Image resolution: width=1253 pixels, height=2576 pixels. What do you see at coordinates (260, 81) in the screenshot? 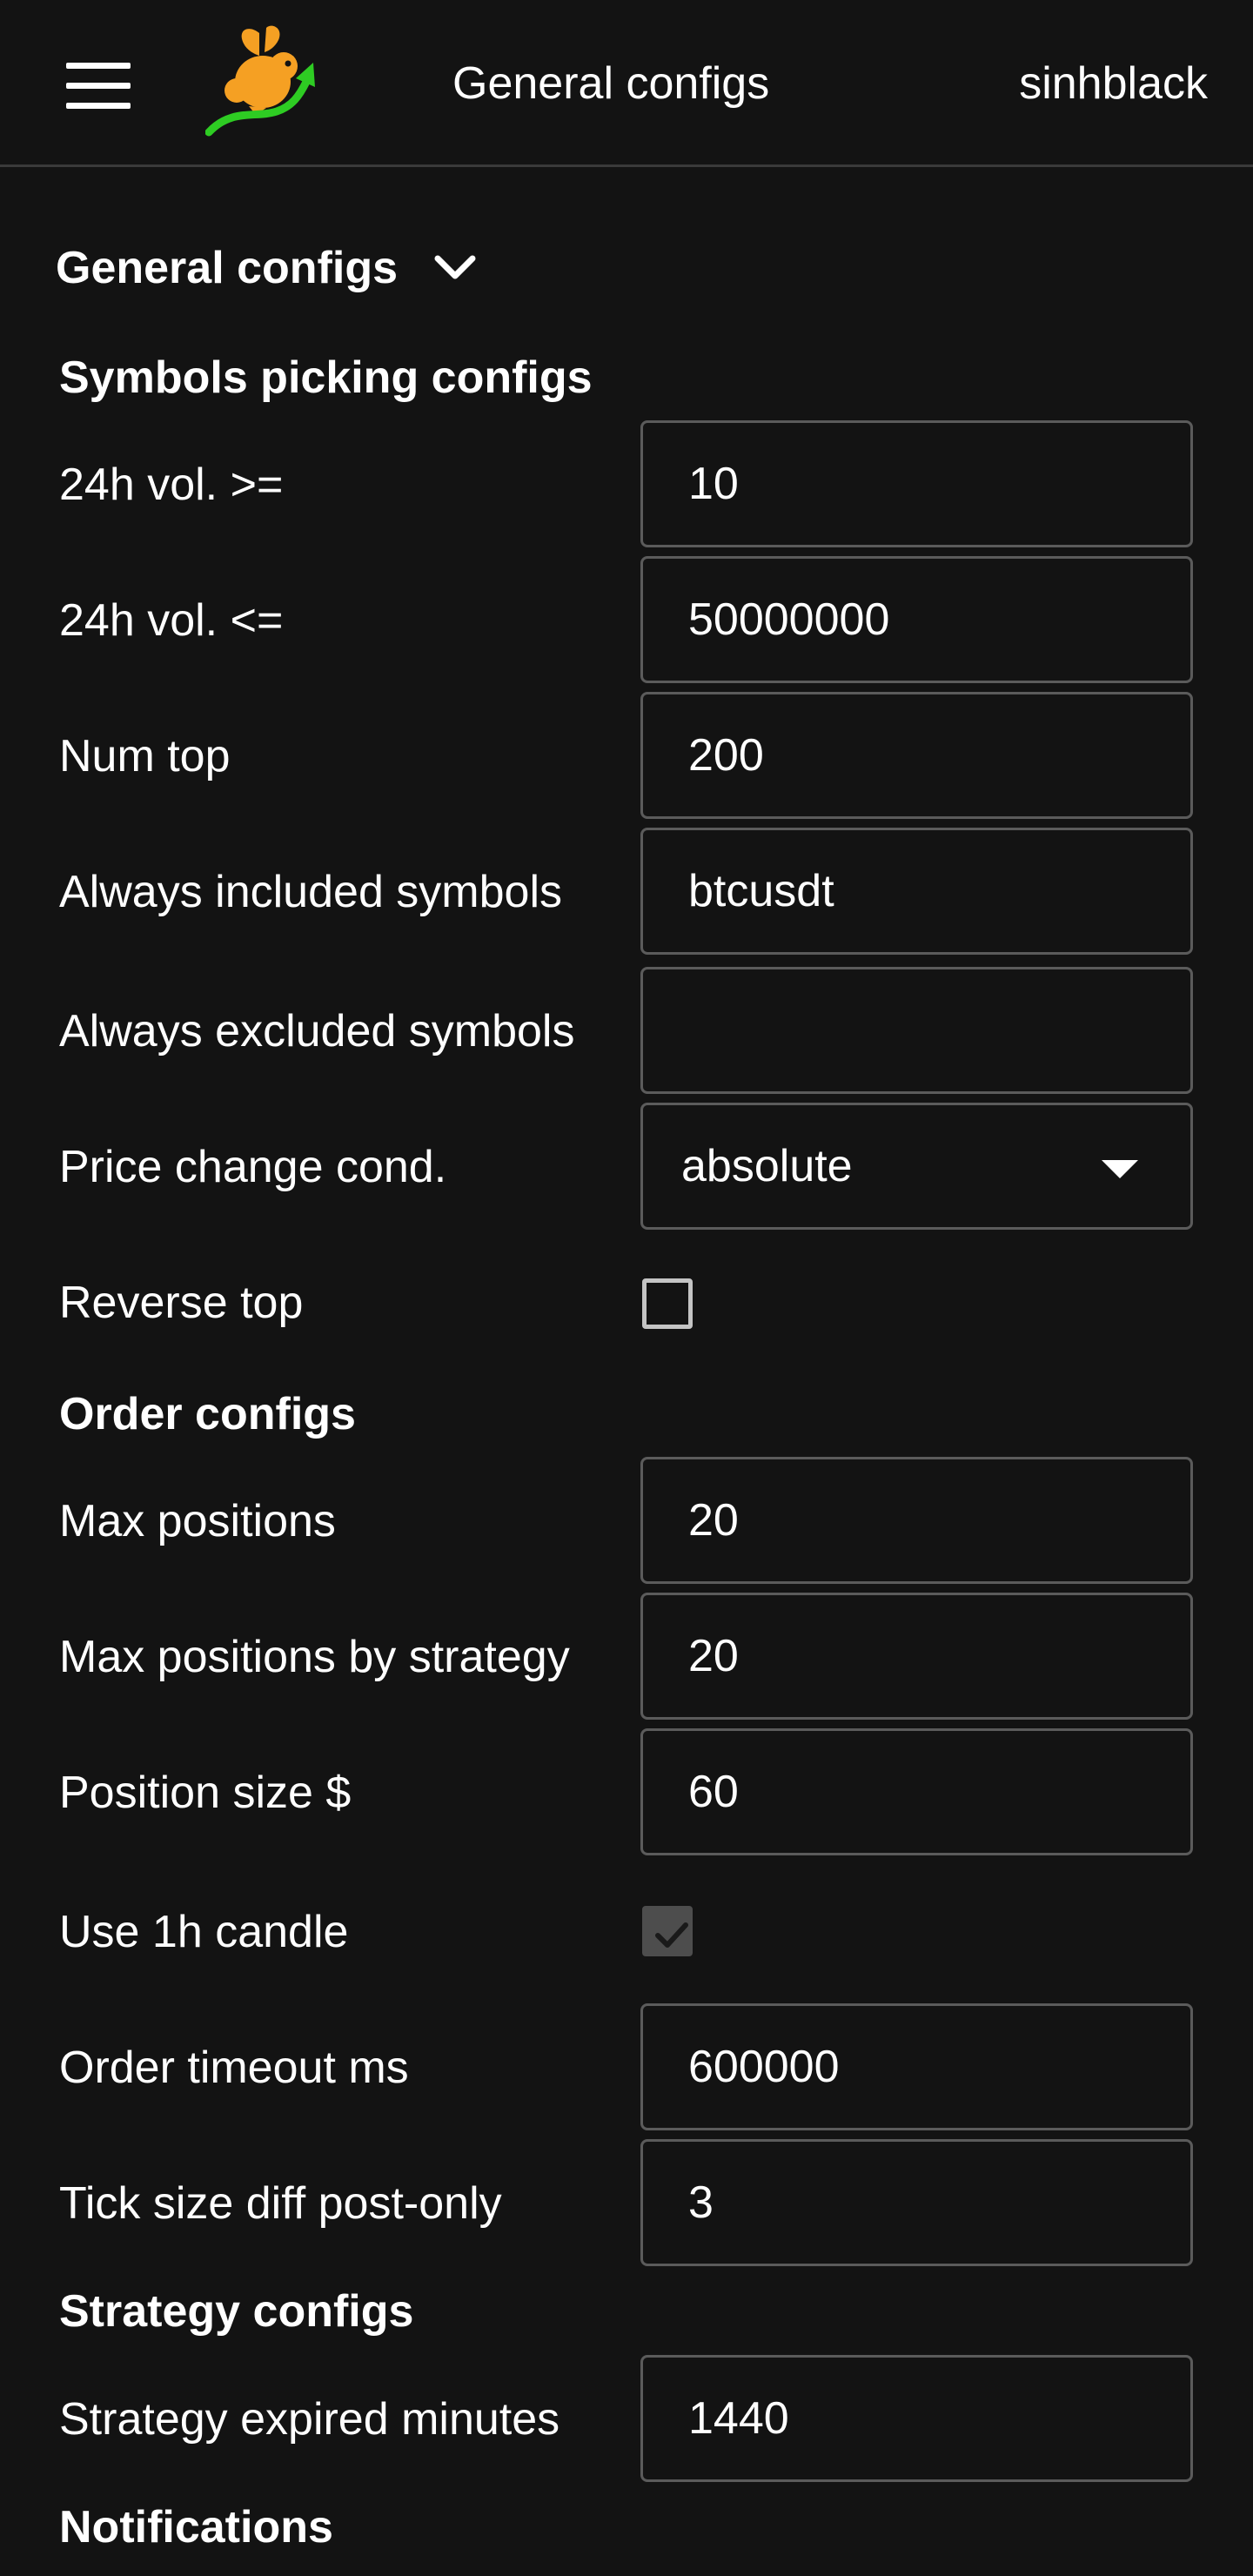
I see `rabbit-logo-icon` at bounding box center [260, 81].